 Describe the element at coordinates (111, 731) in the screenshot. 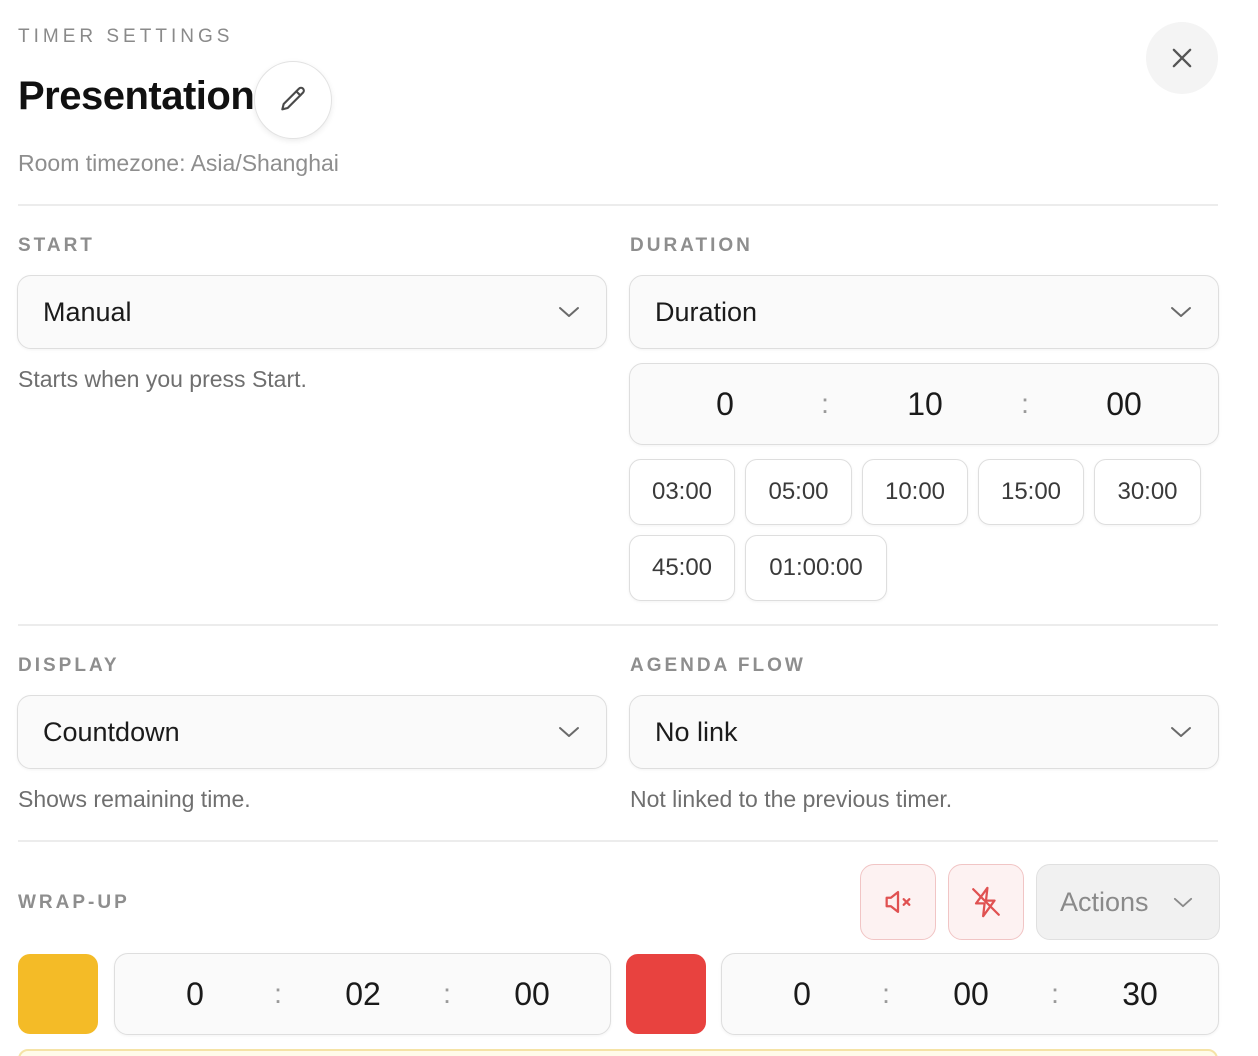

I see `display-select-value: Countdown` at that location.